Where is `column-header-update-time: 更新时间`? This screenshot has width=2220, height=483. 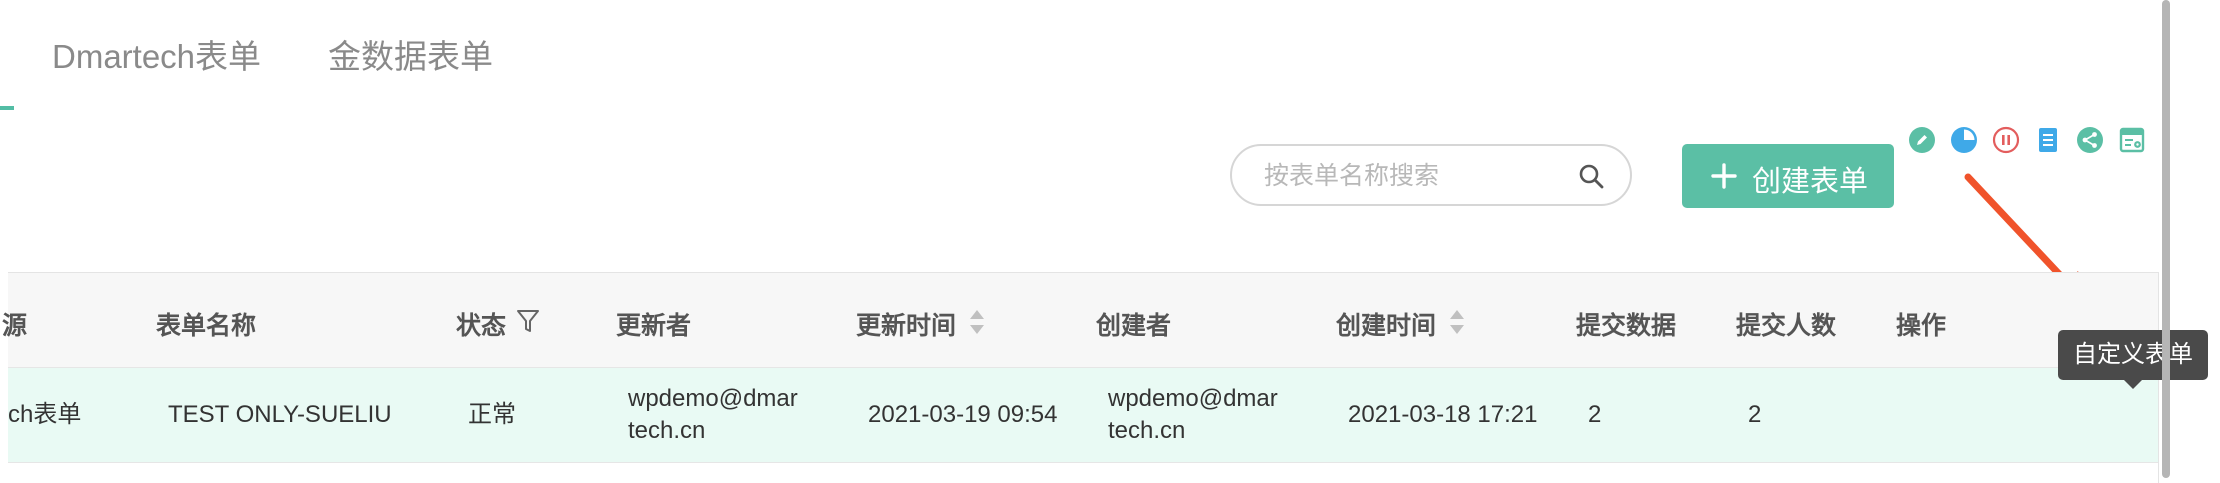 column-header-update-time: 更新时间 is located at coordinates (906, 324).